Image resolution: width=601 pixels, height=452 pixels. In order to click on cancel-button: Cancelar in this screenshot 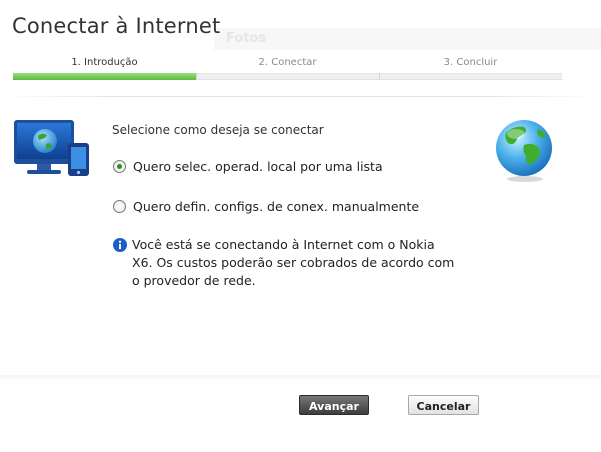, I will do `click(443, 405)`.